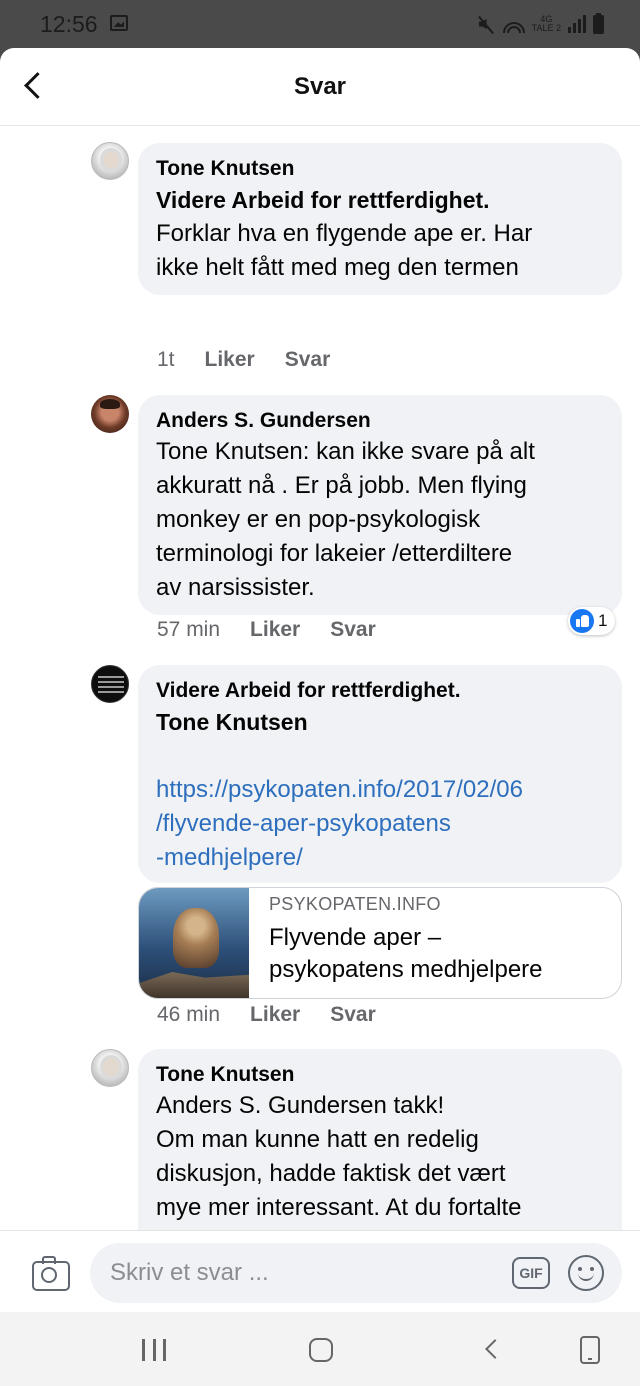 The height and width of the screenshot is (1386, 640). I want to click on comment-actions: 1t Liker Svar, so click(243, 360).